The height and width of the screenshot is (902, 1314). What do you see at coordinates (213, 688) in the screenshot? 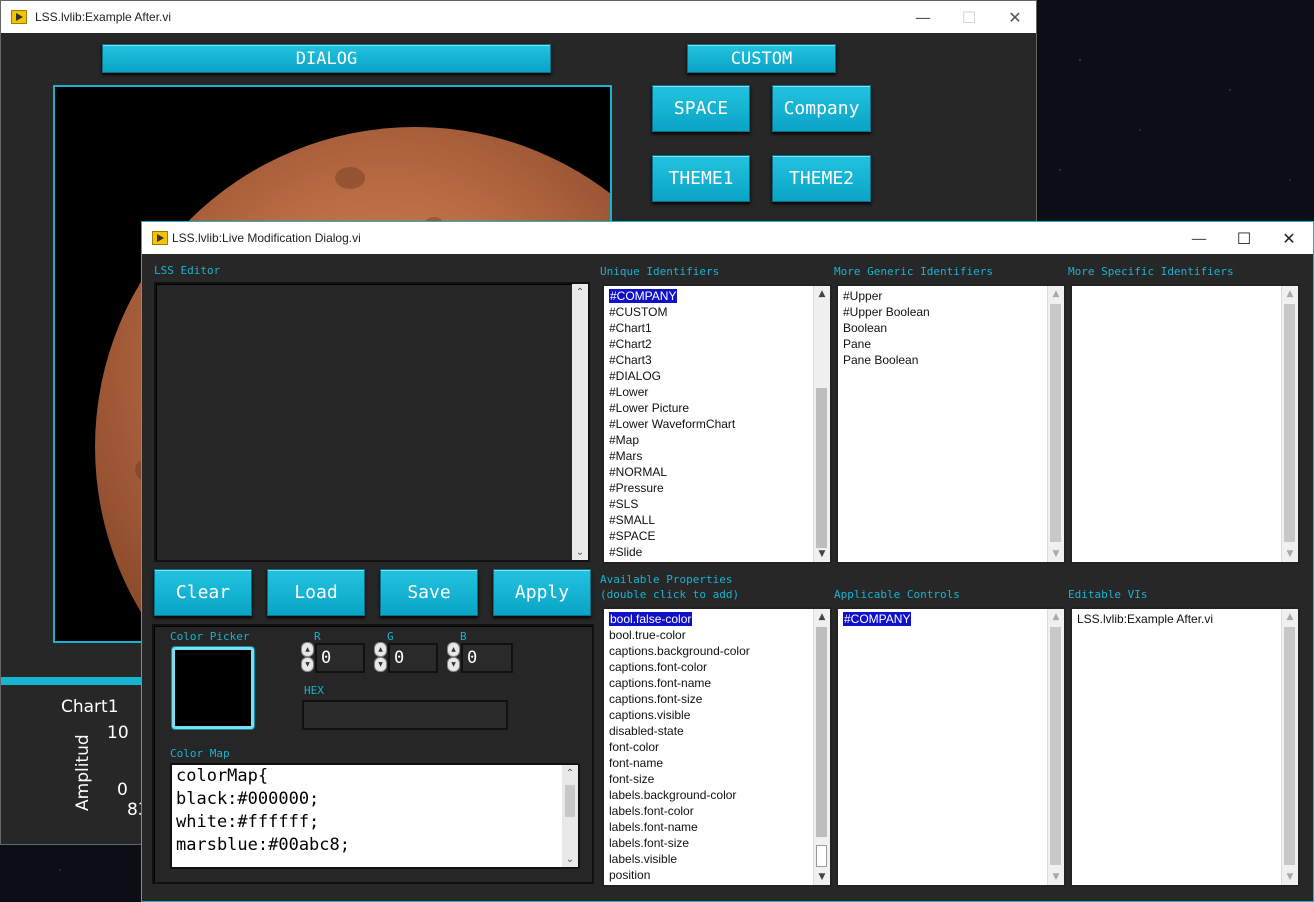
I see `color-swatch` at bounding box center [213, 688].